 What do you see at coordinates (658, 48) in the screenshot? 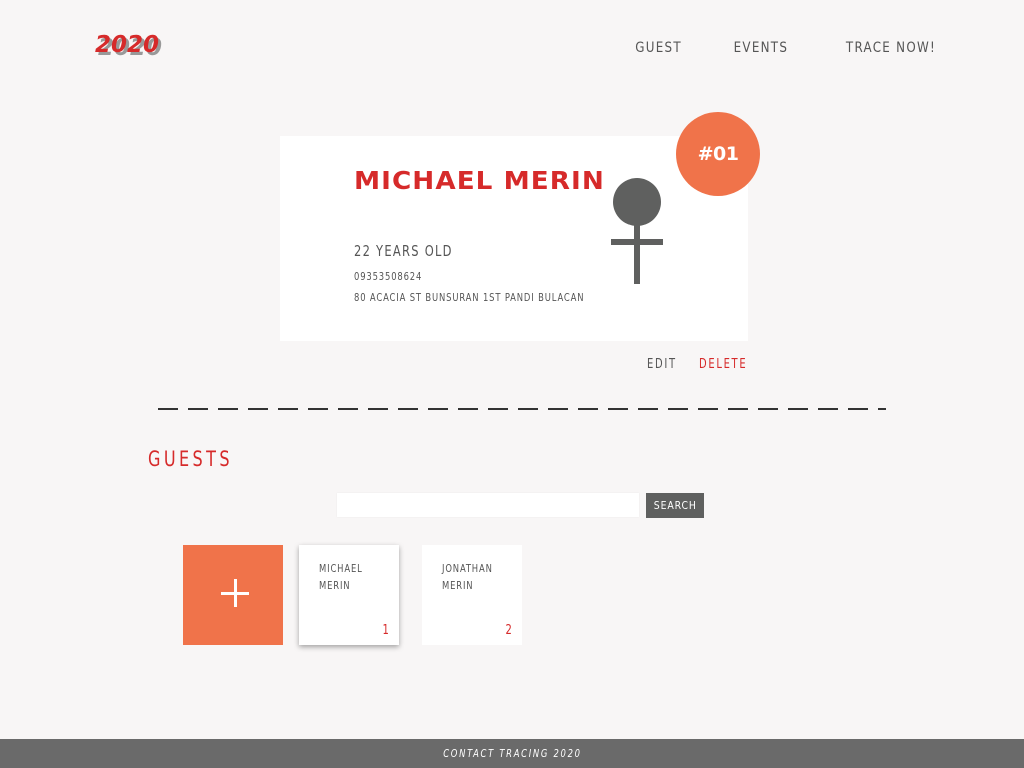
I see `nav-guest: GUEST` at bounding box center [658, 48].